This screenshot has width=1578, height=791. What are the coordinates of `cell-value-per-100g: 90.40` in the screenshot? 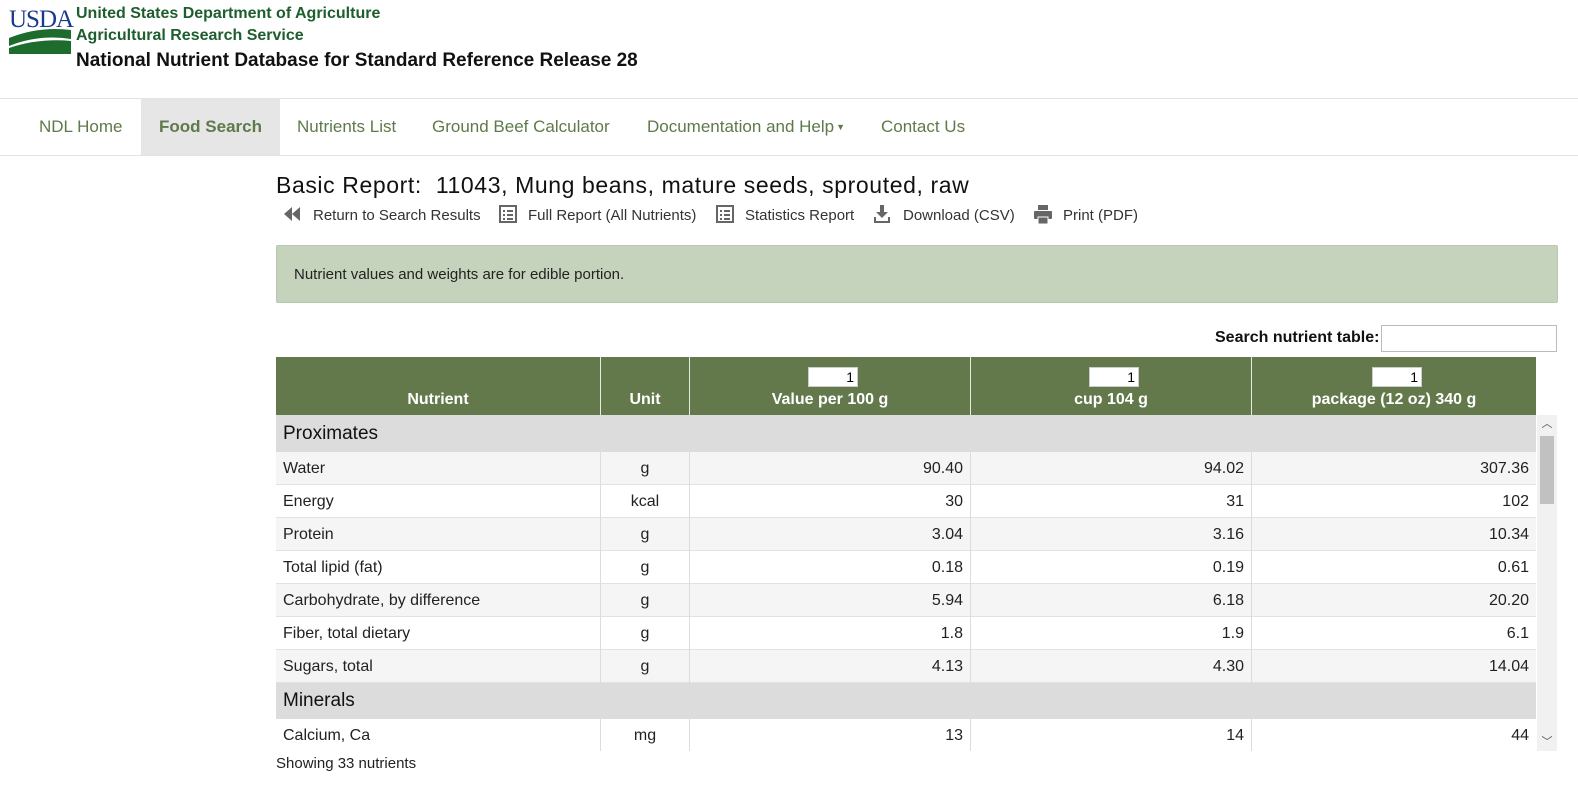 It's located at (830, 468).